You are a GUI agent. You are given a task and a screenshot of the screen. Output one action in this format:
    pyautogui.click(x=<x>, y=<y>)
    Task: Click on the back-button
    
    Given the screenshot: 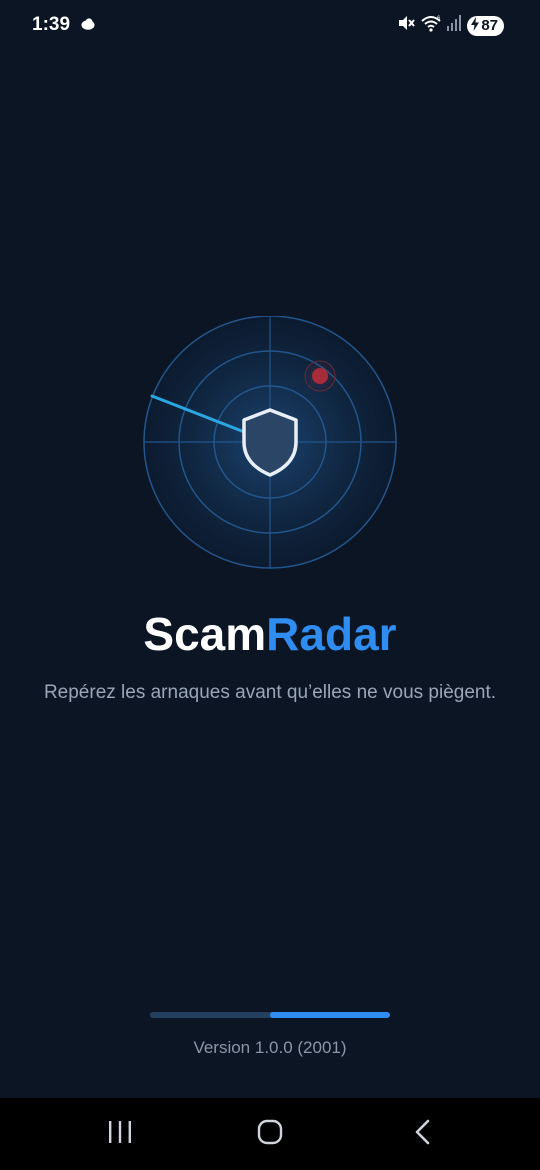 What is the action you would take?
    pyautogui.click(x=422, y=1134)
    